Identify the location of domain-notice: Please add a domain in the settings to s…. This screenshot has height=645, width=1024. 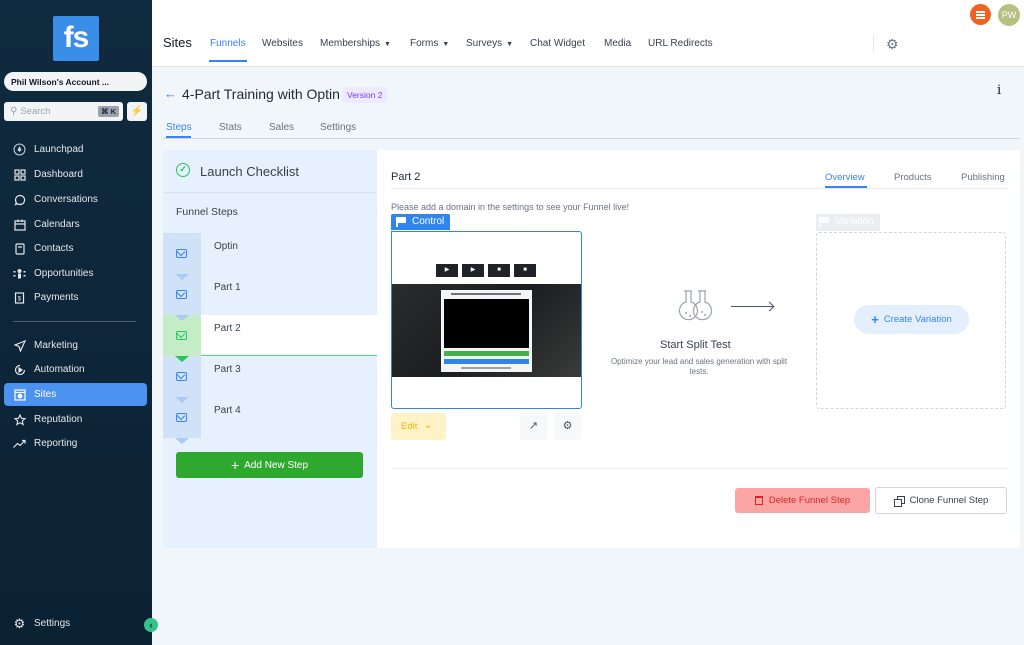
(510, 207).